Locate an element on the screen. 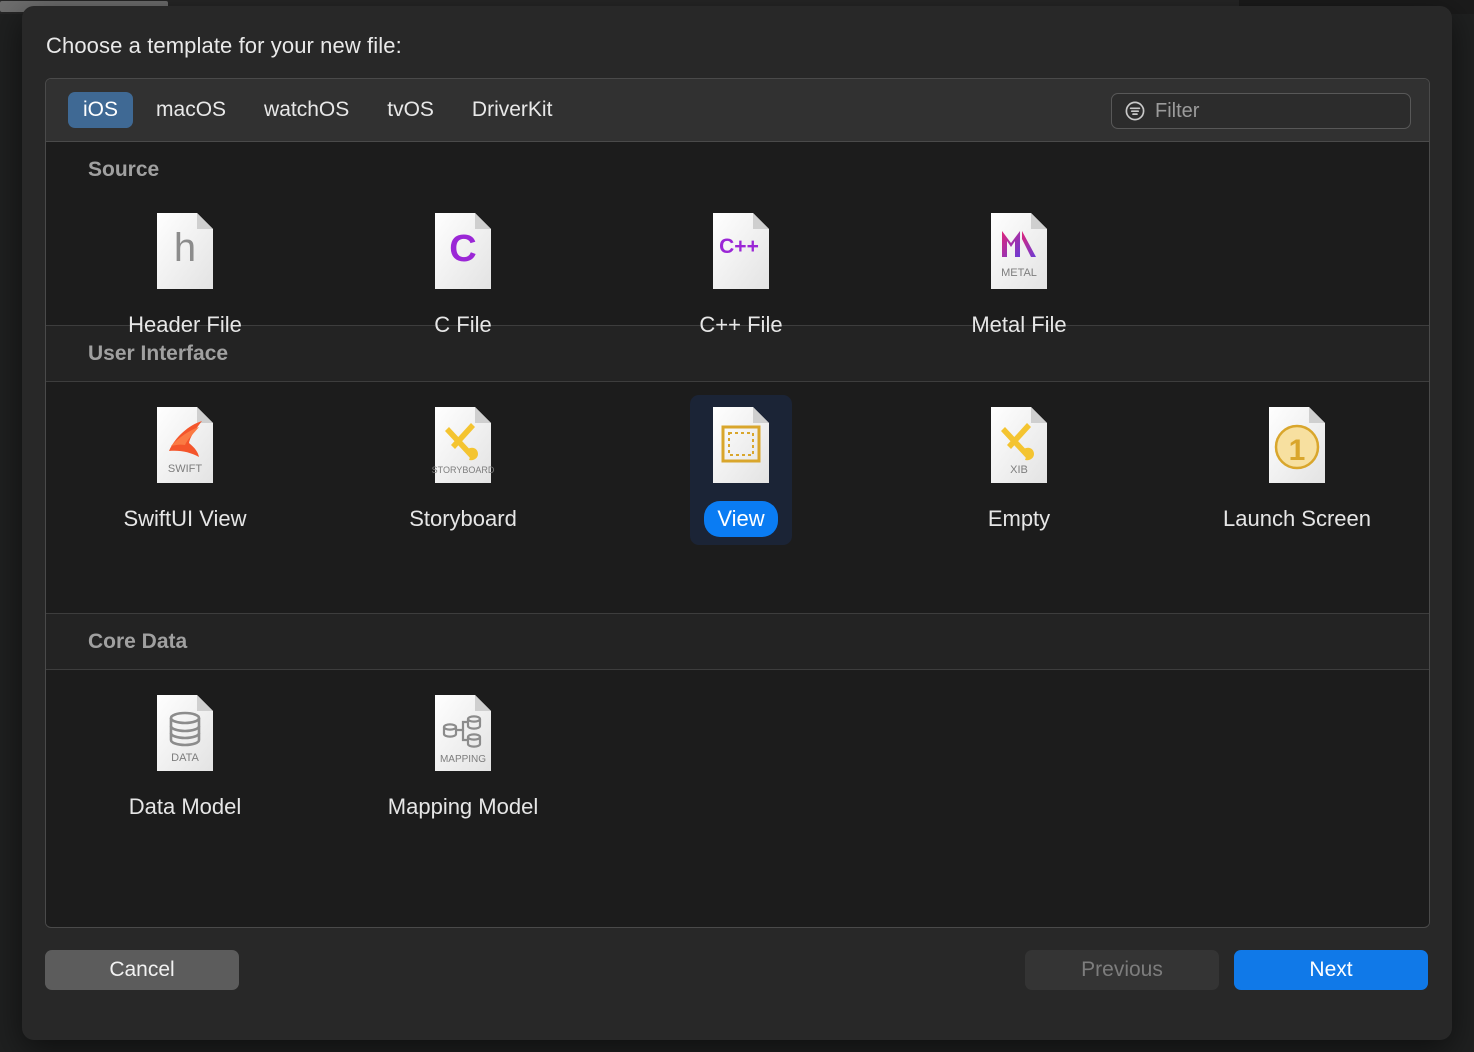  storyboard-icon: STORYBOARD is located at coordinates (463, 445).